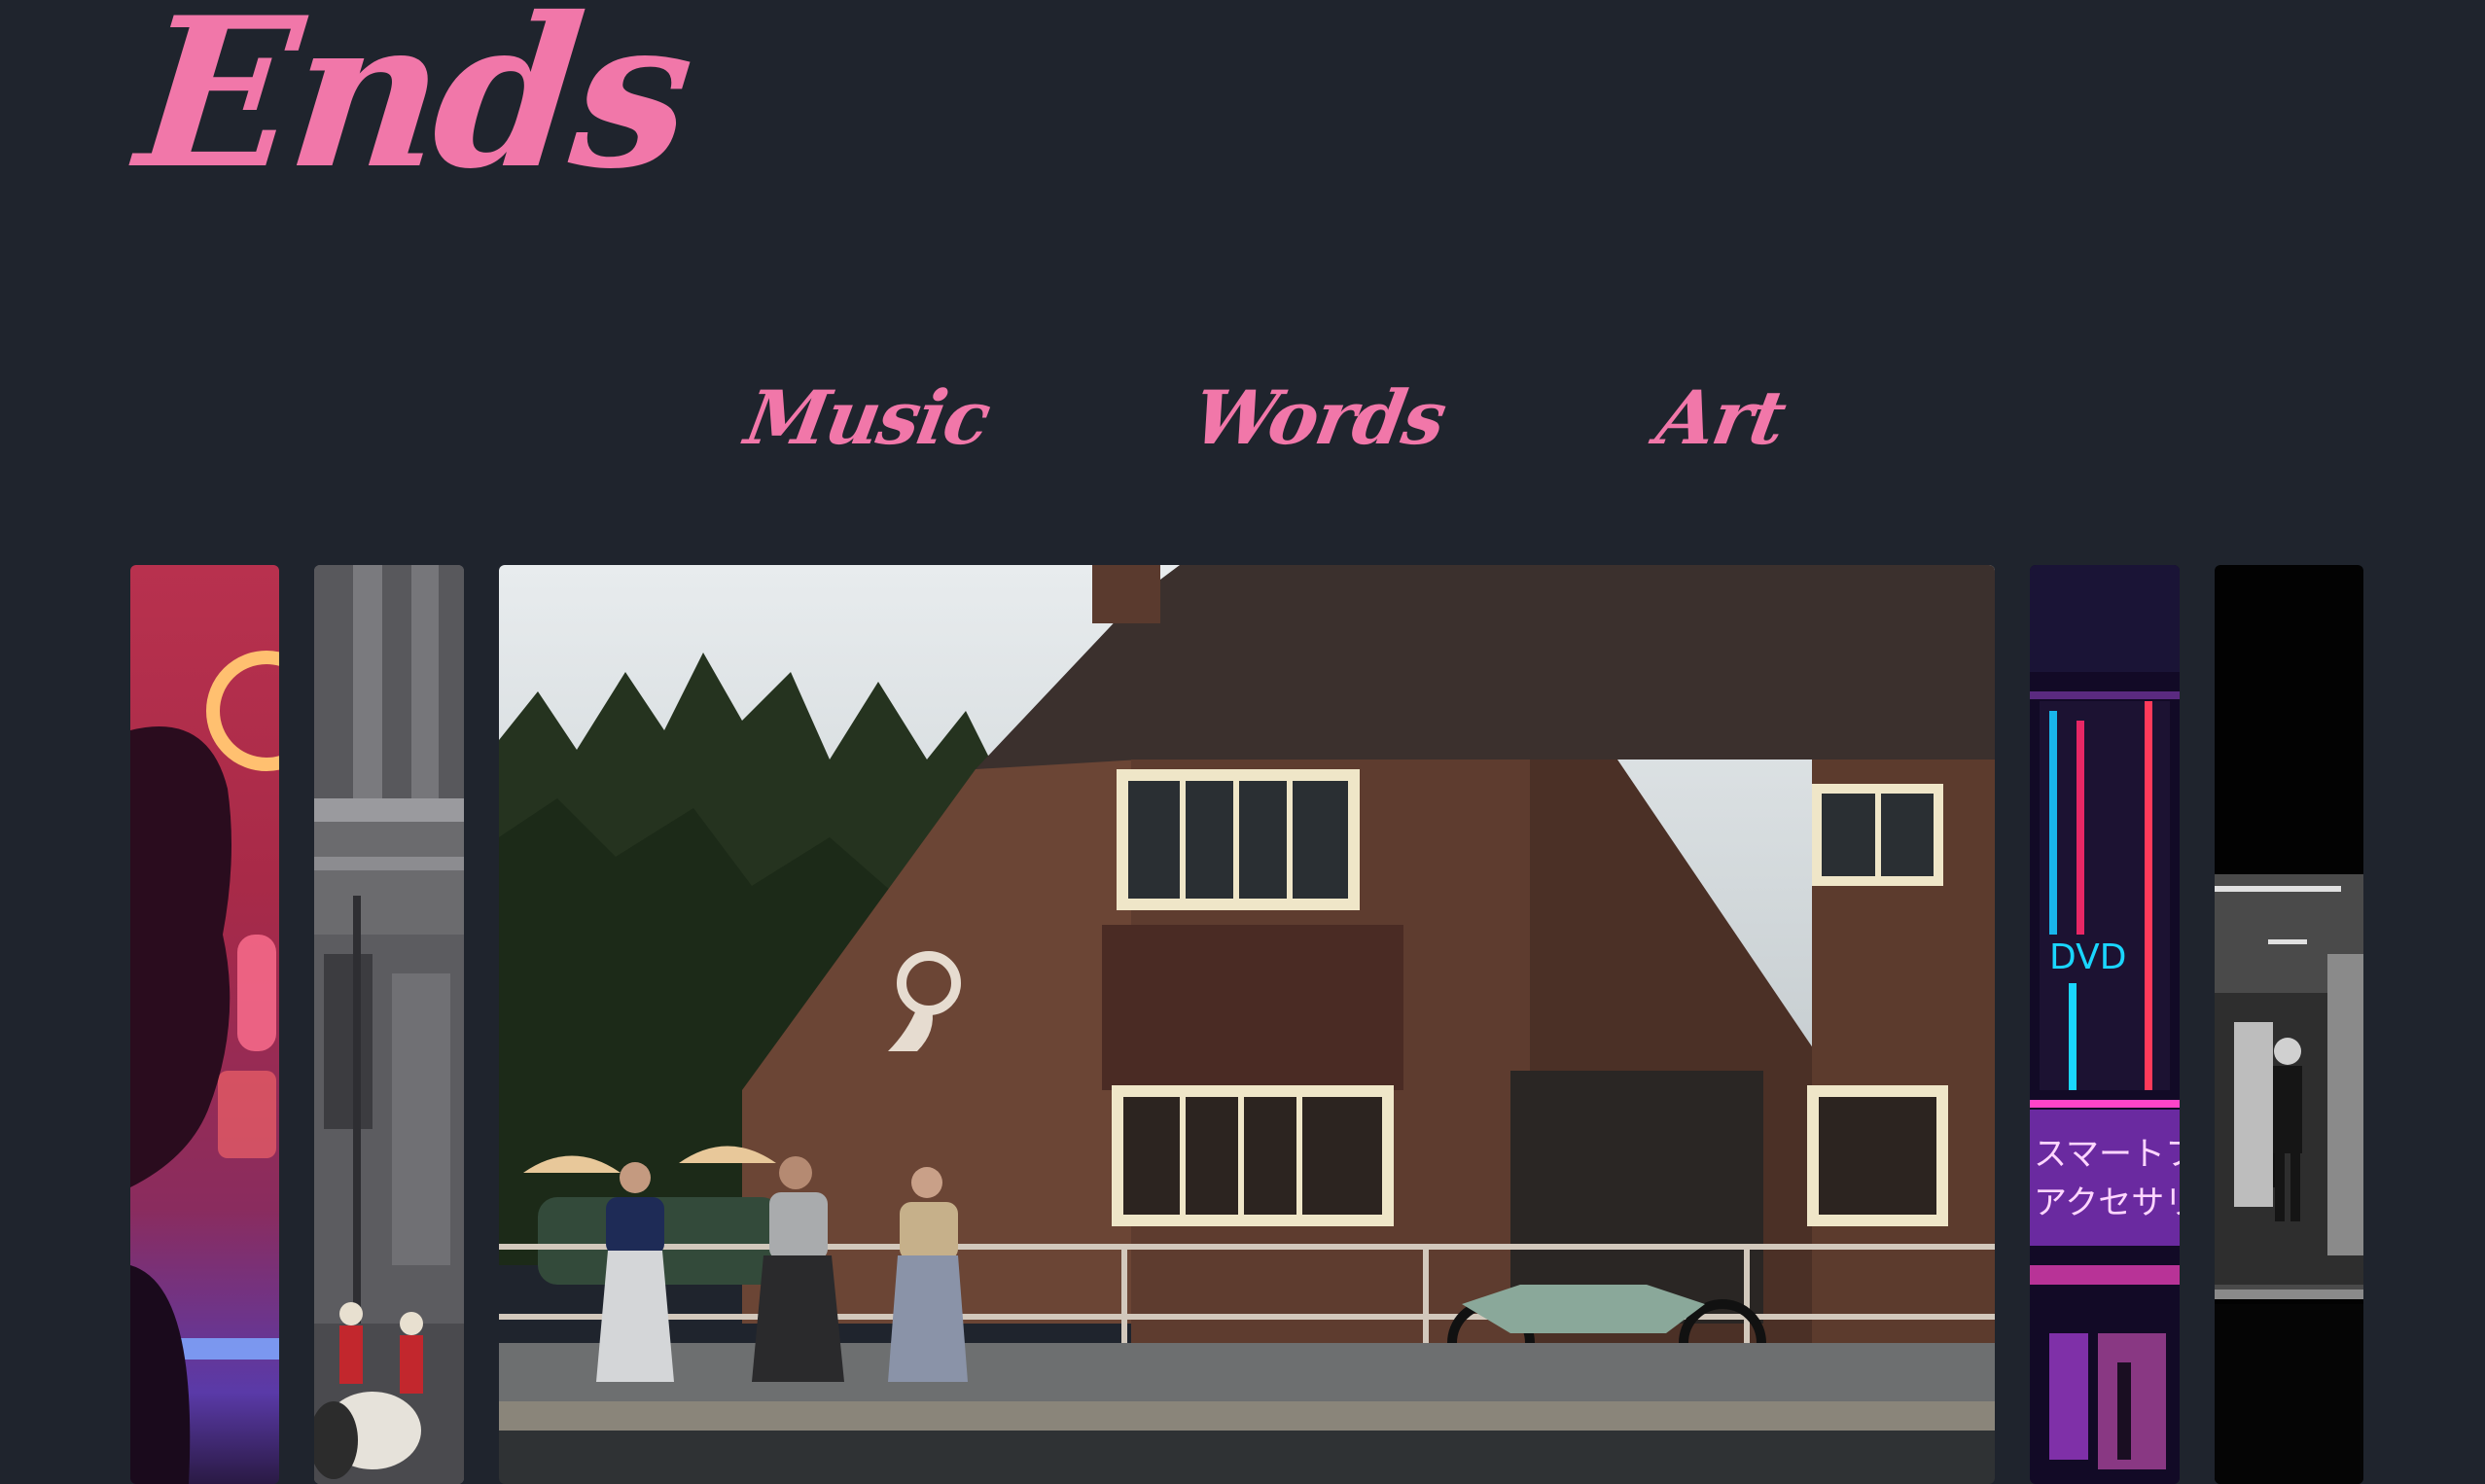 Image resolution: width=2485 pixels, height=1484 pixels. Describe the element at coordinates (2107, 1203) in the screenshot. I see `accessory-sign: アクセサリ` at that location.